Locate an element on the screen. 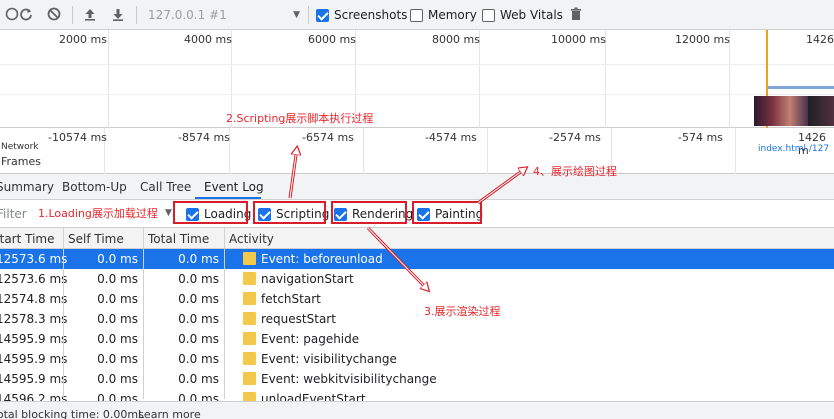  screenshots-label: Screenshots is located at coordinates (371, 15).